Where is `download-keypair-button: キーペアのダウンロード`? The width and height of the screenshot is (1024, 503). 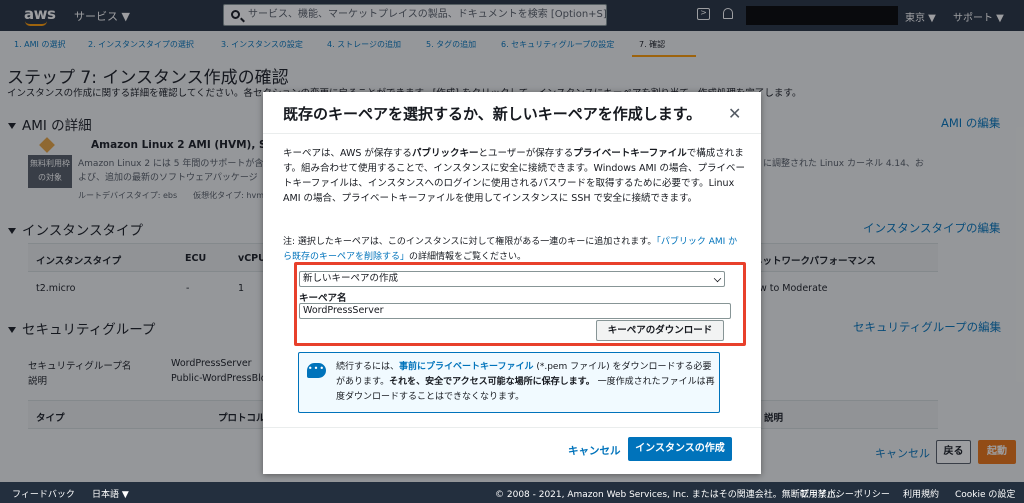 download-keypair-button: キーペアのダウンロード is located at coordinates (660, 330).